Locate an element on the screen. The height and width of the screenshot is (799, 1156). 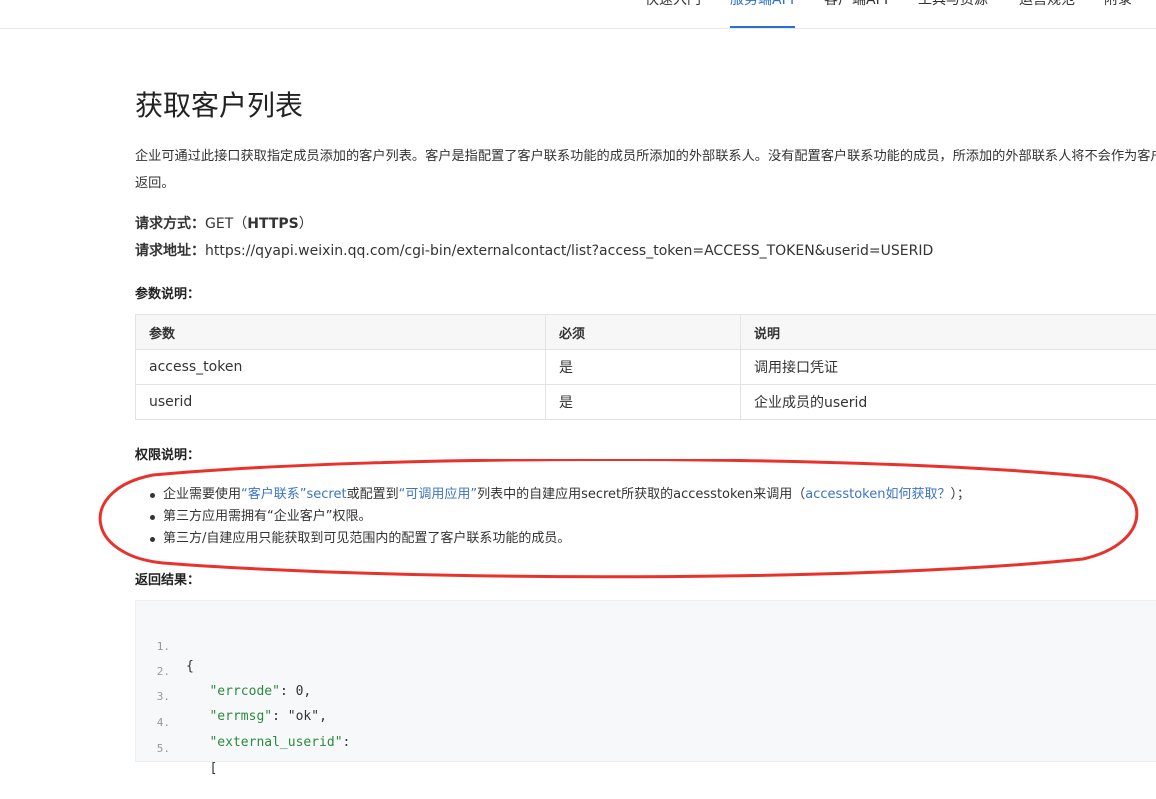
code-line: 3. "errmsg": "ok", is located at coordinates (159, 677).